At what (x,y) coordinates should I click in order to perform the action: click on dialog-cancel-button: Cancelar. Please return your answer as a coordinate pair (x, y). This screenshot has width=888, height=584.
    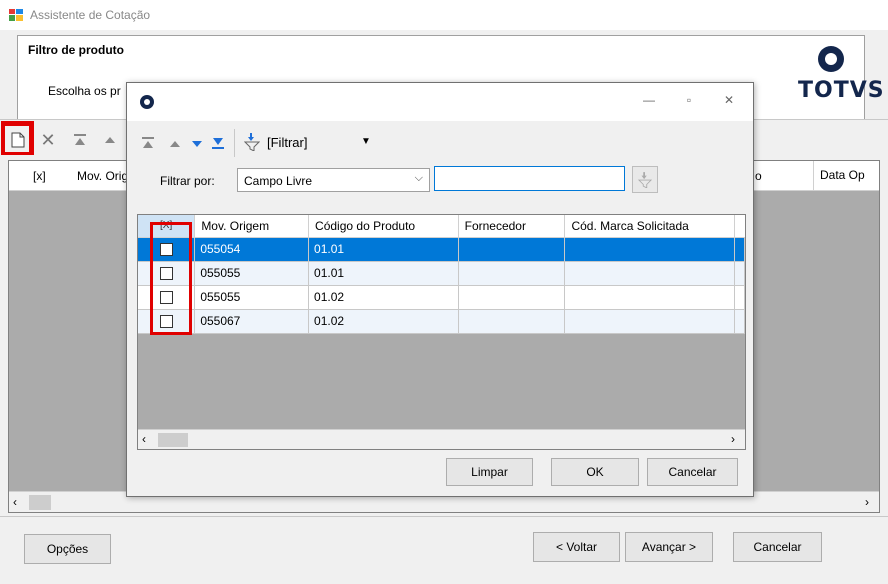
    Looking at the image, I should click on (692, 472).